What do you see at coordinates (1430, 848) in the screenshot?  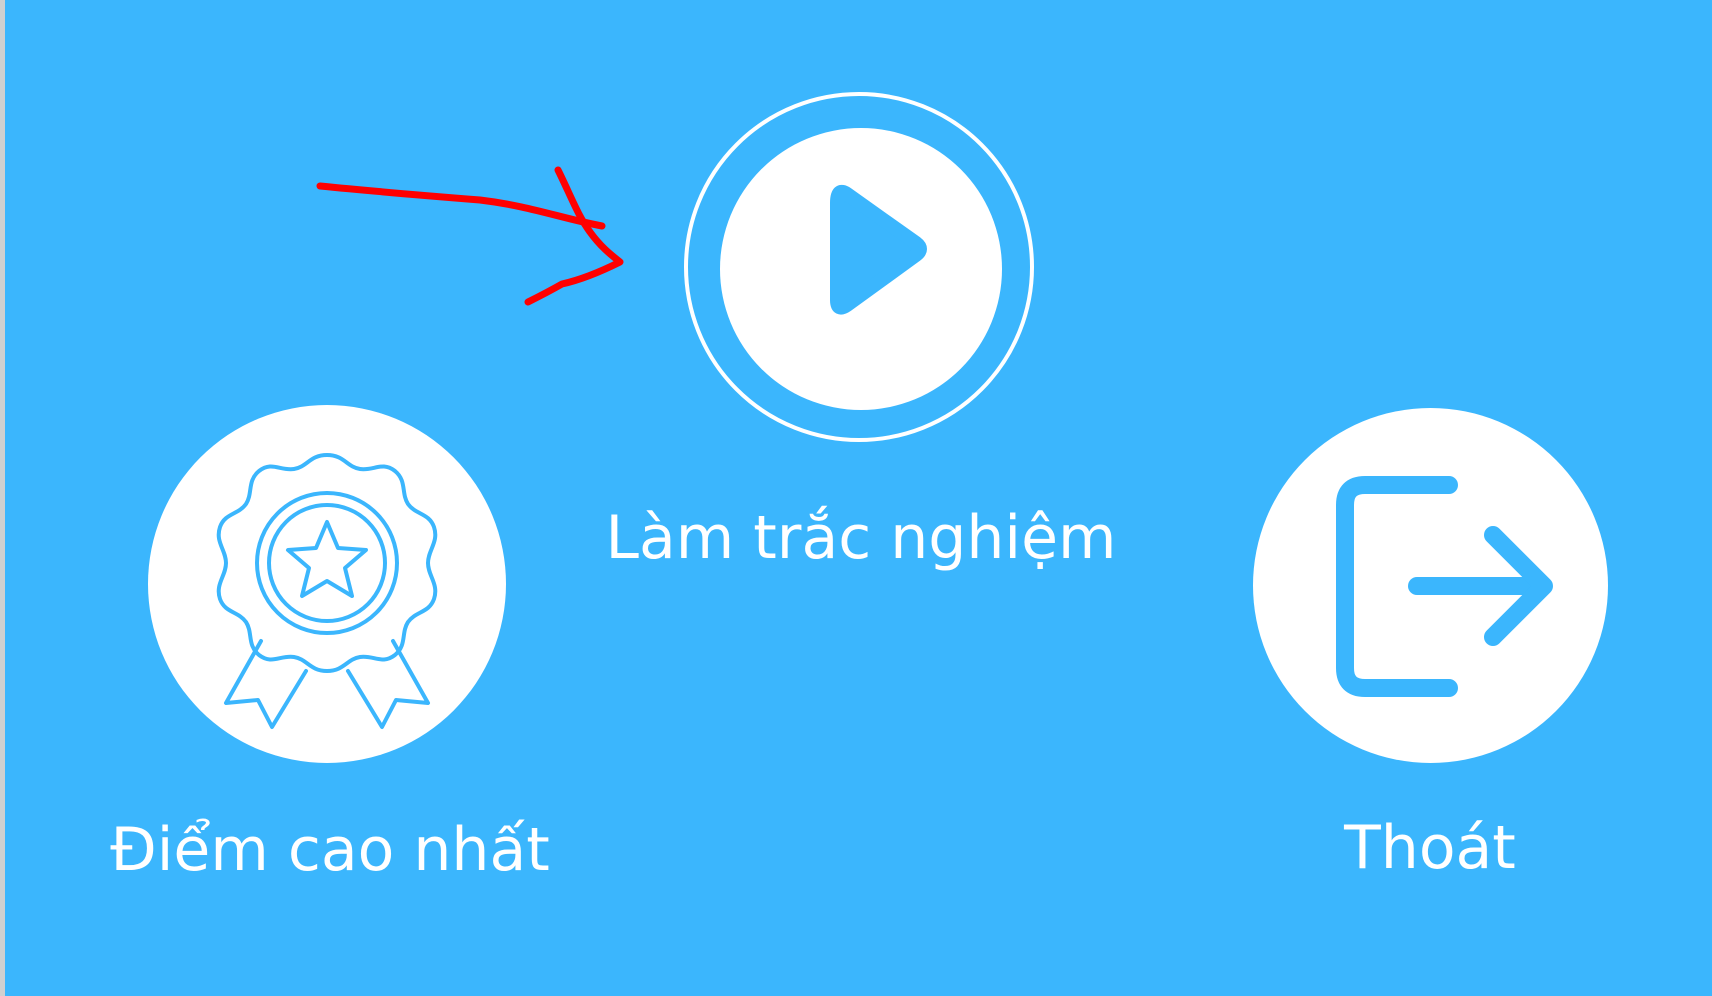 I see `exit-label: Thoát` at bounding box center [1430, 848].